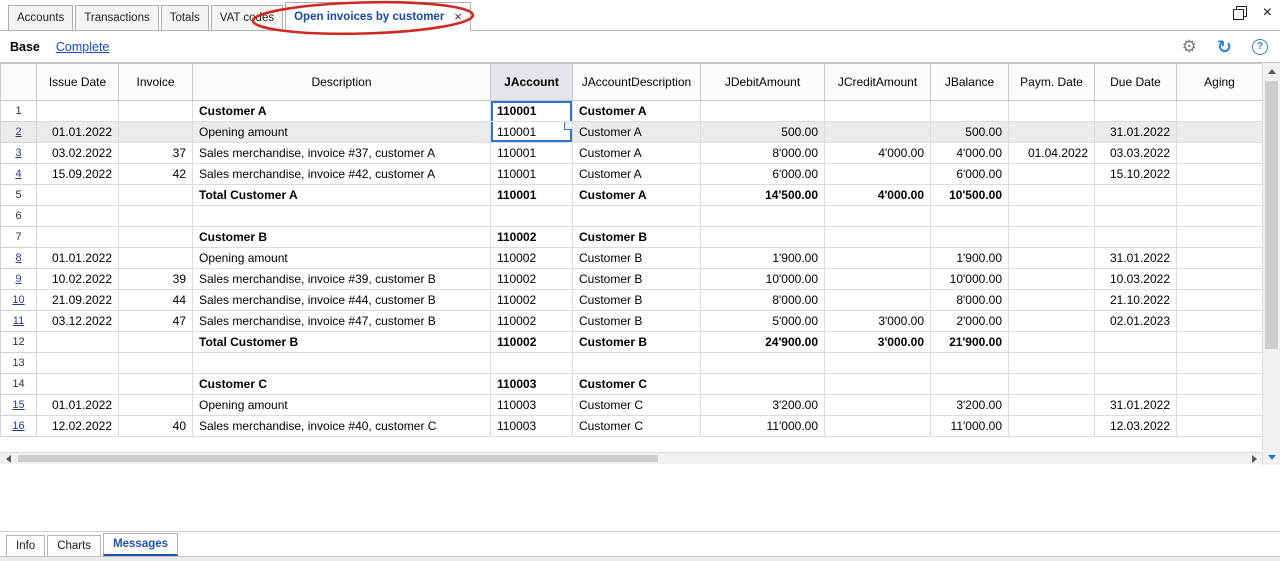  What do you see at coordinates (969, 405) in the screenshot?
I see `cell-balance: 3'200.00` at bounding box center [969, 405].